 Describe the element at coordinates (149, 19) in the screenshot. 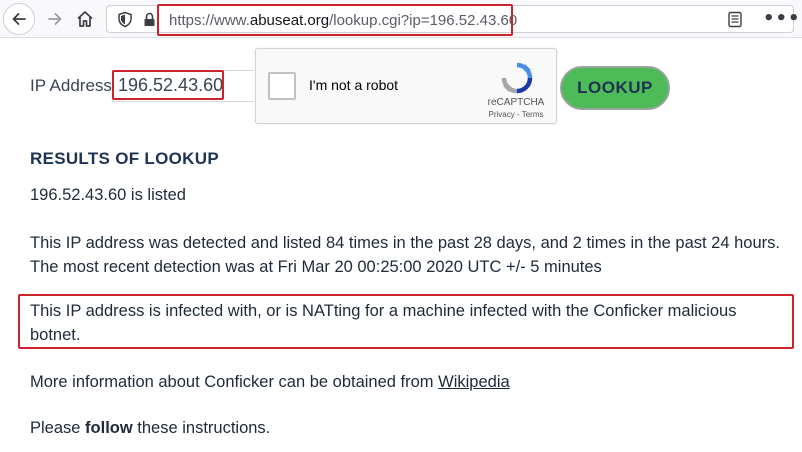

I see `lock-icon` at that location.